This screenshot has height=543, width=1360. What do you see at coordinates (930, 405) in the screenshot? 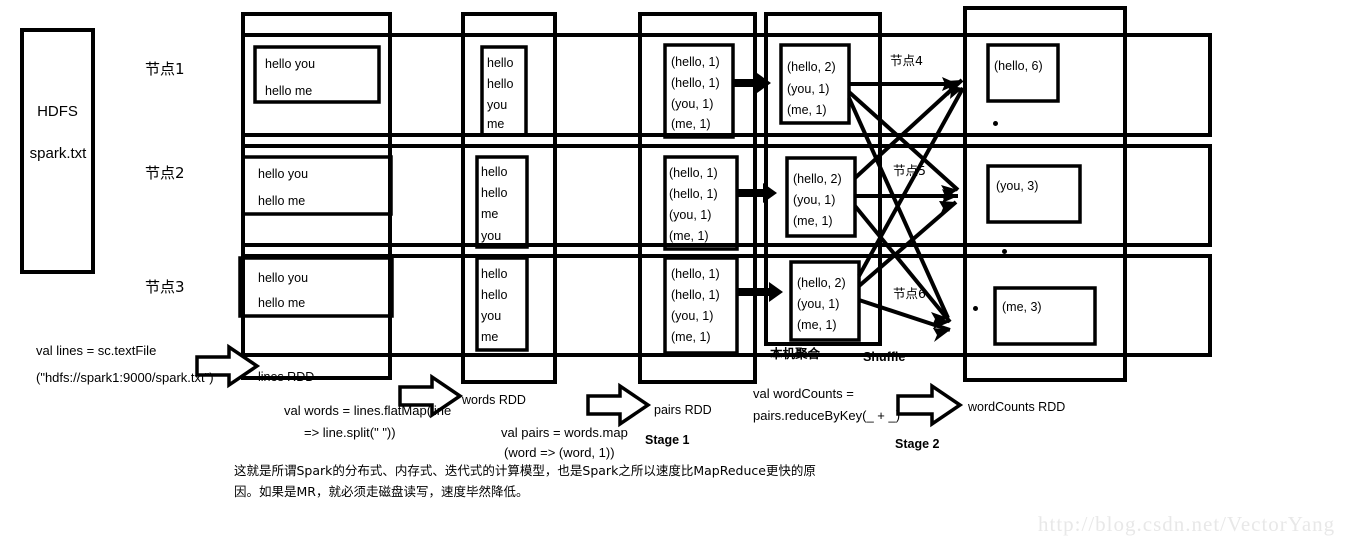
I see `block-arrow-wordcounts-rdd` at bounding box center [930, 405].